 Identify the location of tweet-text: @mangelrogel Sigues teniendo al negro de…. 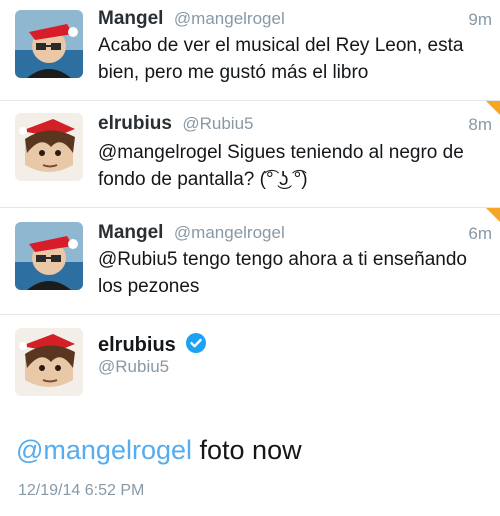
(281, 166).